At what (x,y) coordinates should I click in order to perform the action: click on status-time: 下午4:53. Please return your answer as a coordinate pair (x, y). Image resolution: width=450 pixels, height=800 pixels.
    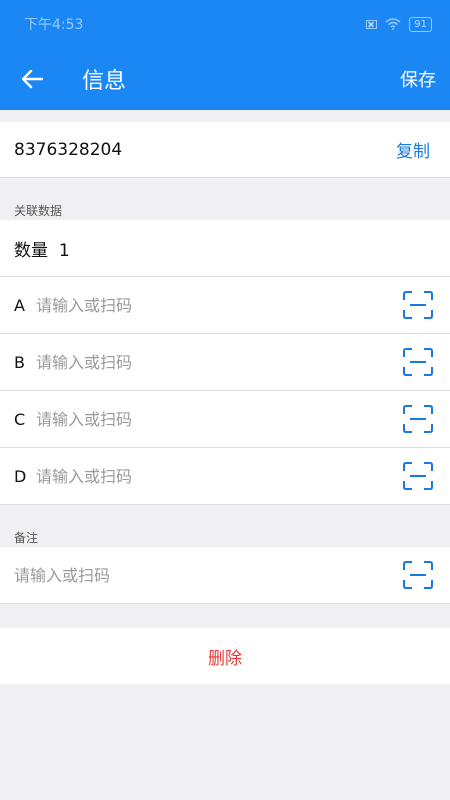
    Looking at the image, I should click on (54, 25).